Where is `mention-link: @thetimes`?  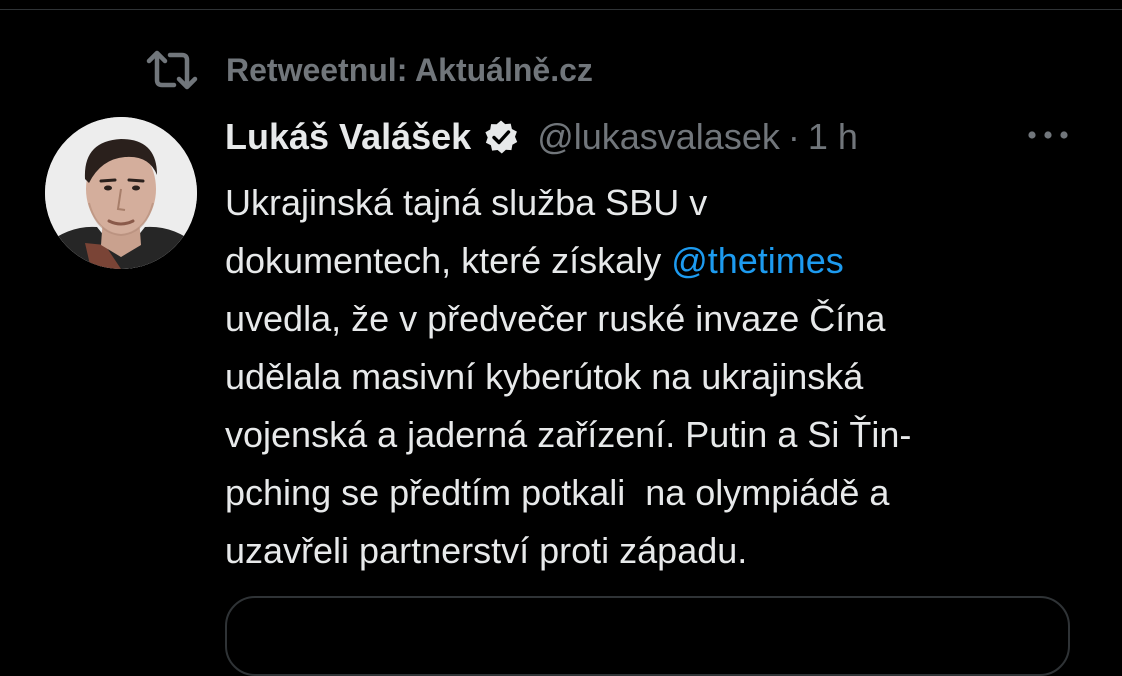 mention-link: @thetimes is located at coordinates (757, 260).